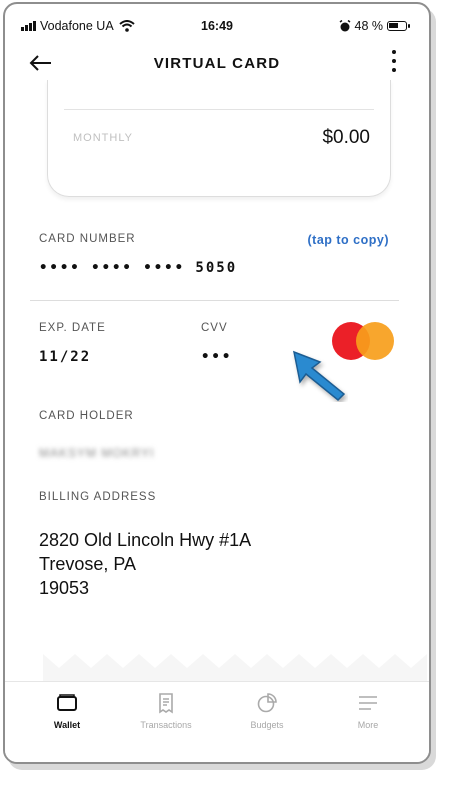  I want to click on exp-date-value: 11/22, so click(65, 357).